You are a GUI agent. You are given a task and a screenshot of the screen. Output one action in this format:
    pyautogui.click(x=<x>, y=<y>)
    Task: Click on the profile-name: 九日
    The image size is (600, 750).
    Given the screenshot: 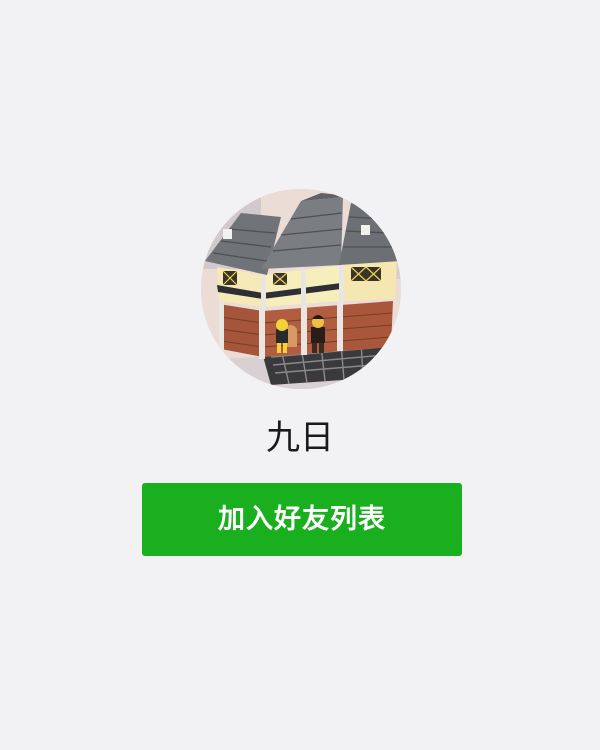 What is the action you would take?
    pyautogui.click(x=300, y=438)
    